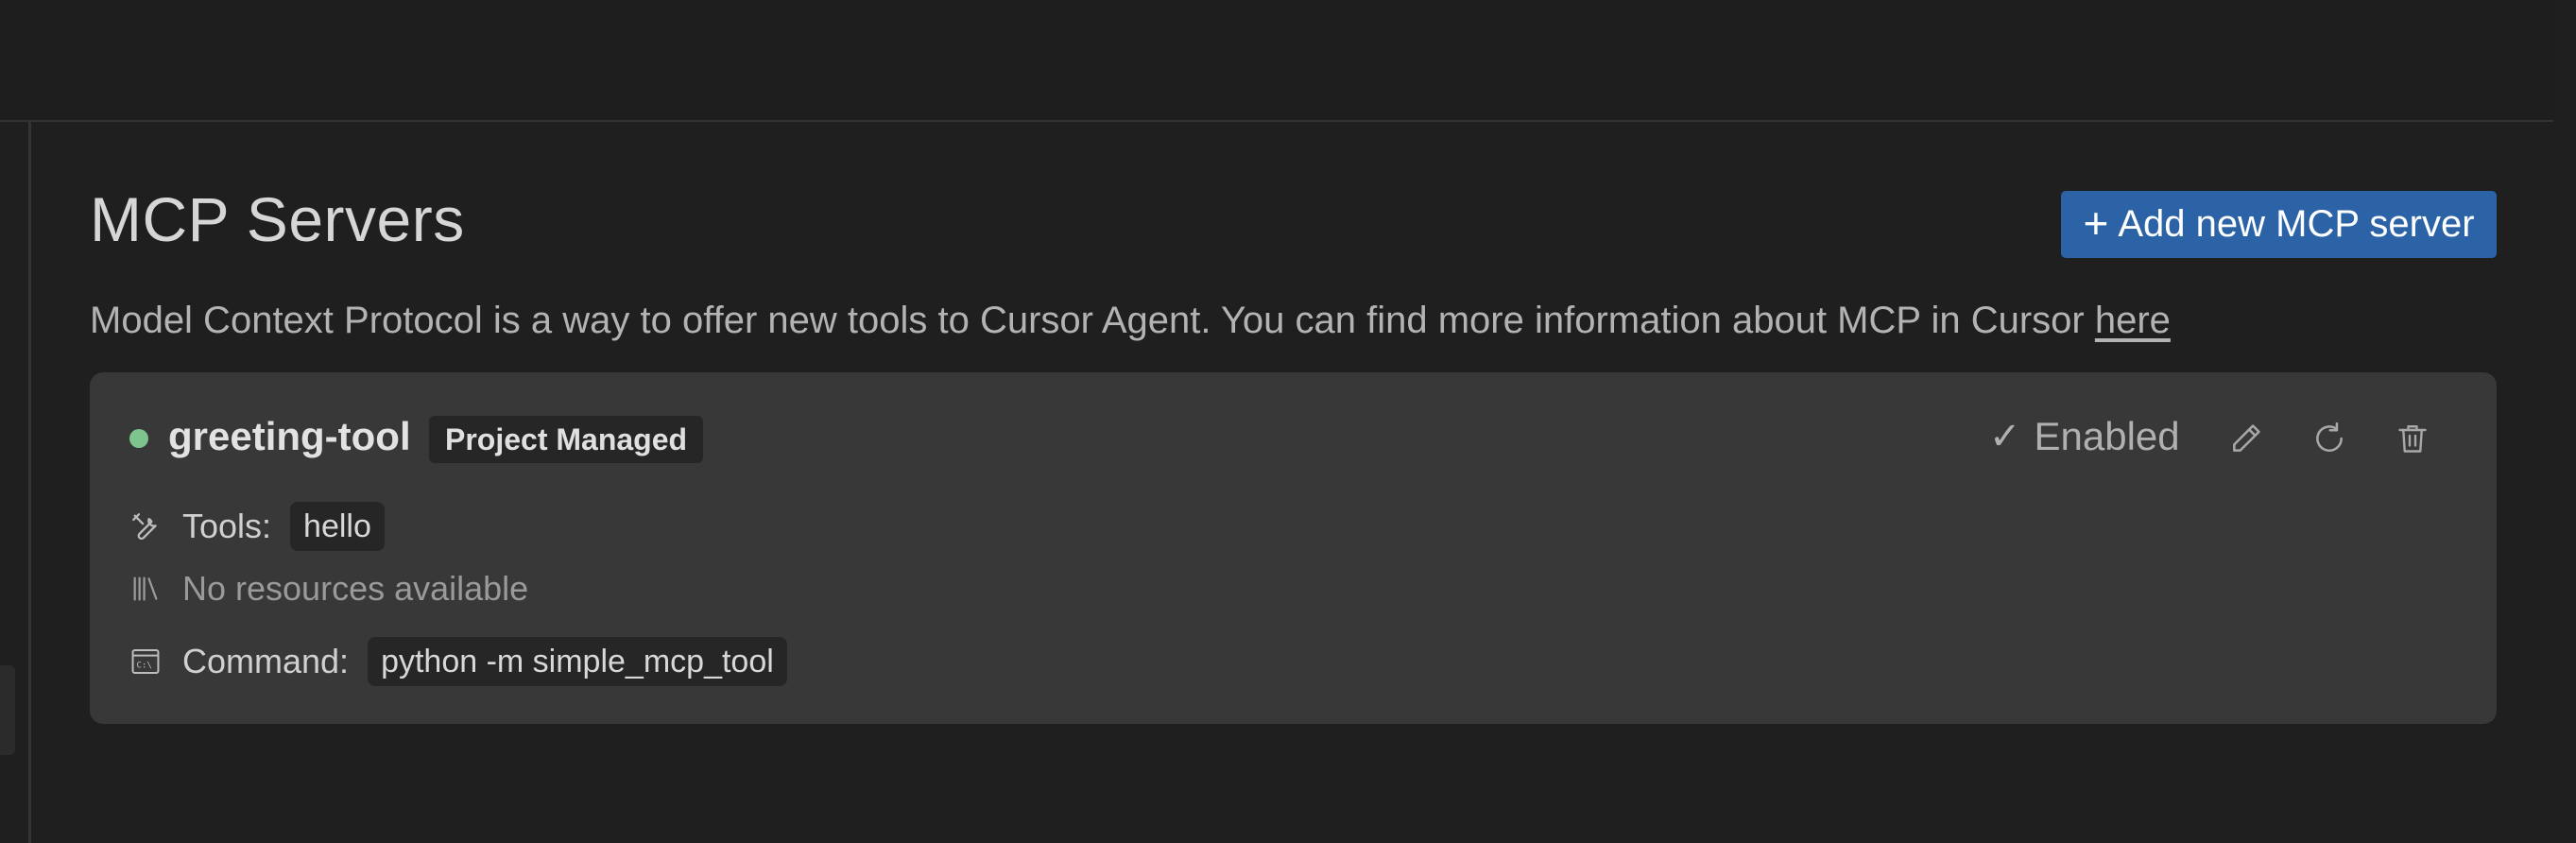 Image resolution: width=2576 pixels, height=843 pixels. What do you see at coordinates (355, 588) in the screenshot?
I see `resources-text: No resources available` at bounding box center [355, 588].